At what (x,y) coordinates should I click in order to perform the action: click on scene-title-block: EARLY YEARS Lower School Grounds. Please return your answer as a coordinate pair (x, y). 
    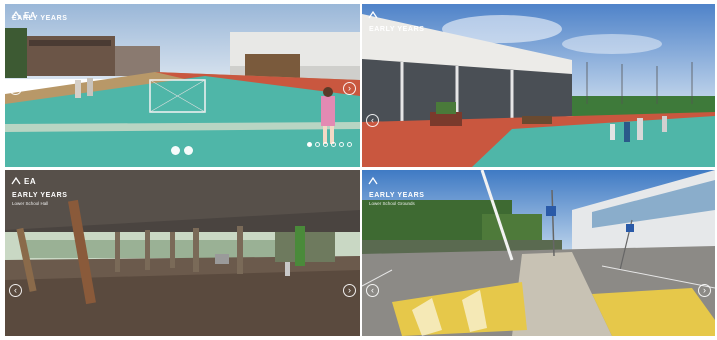
    Looking at the image, I should click on (397, 199).